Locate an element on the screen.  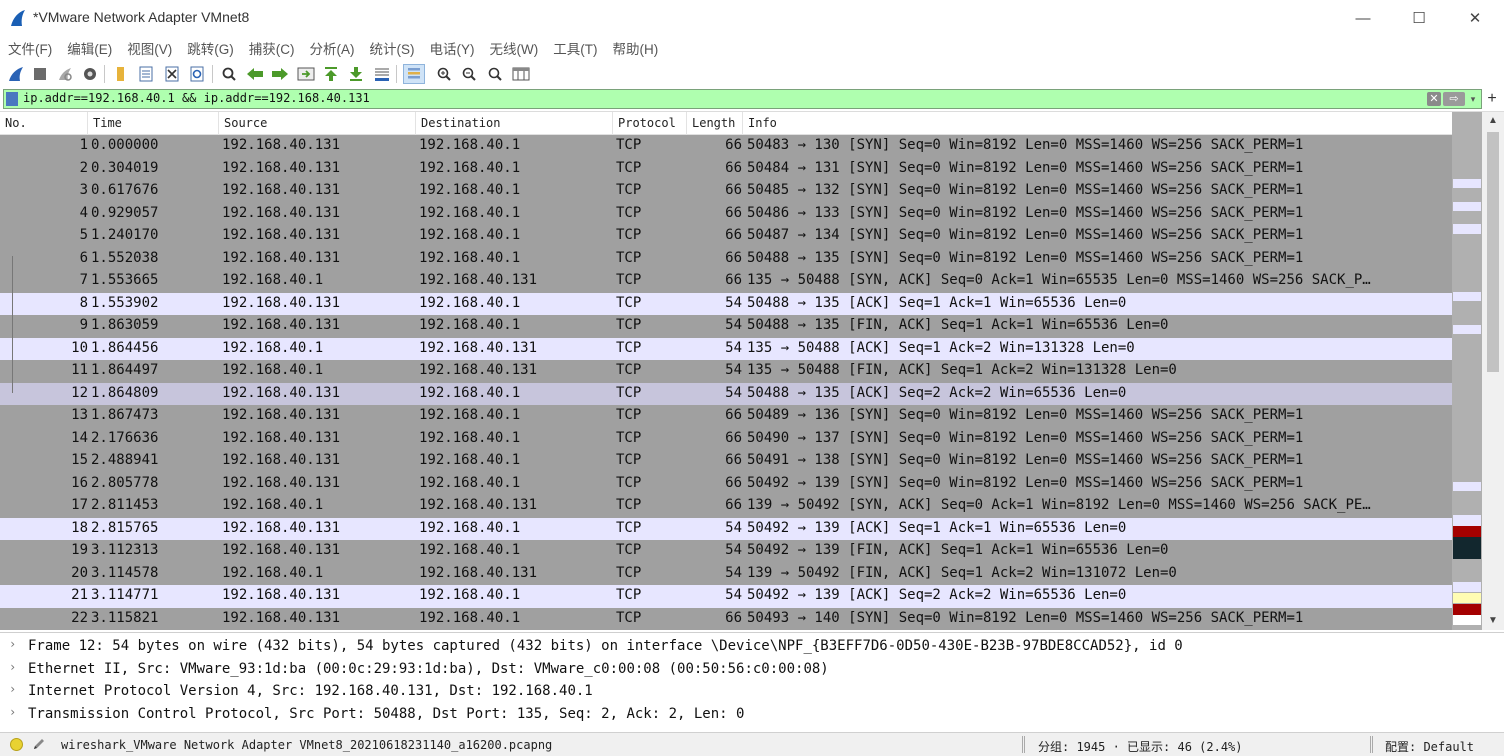
open-file-icon is located at coordinates (120, 74).